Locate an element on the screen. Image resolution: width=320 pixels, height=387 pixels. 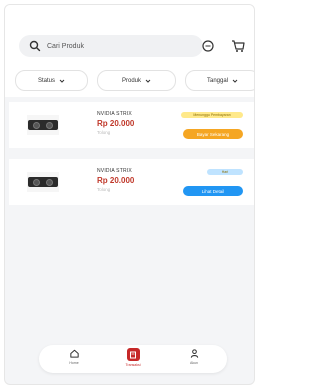
nav-akun-label: Akun is located at coordinates (194, 363).